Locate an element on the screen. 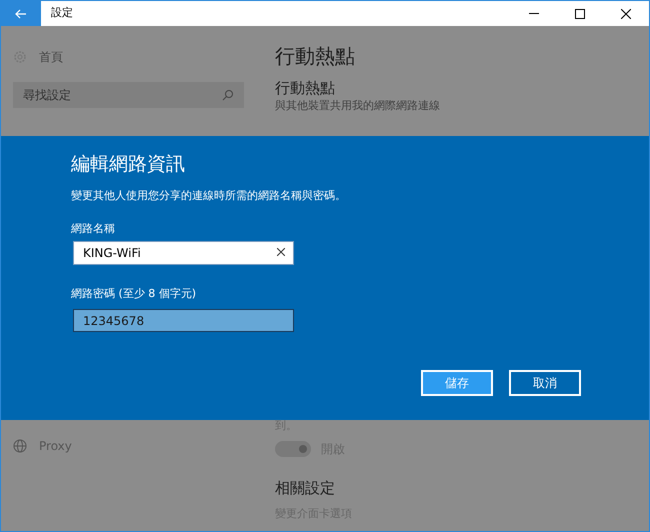 The width and height of the screenshot is (650, 532). save-button: 儲存 is located at coordinates (457, 383).